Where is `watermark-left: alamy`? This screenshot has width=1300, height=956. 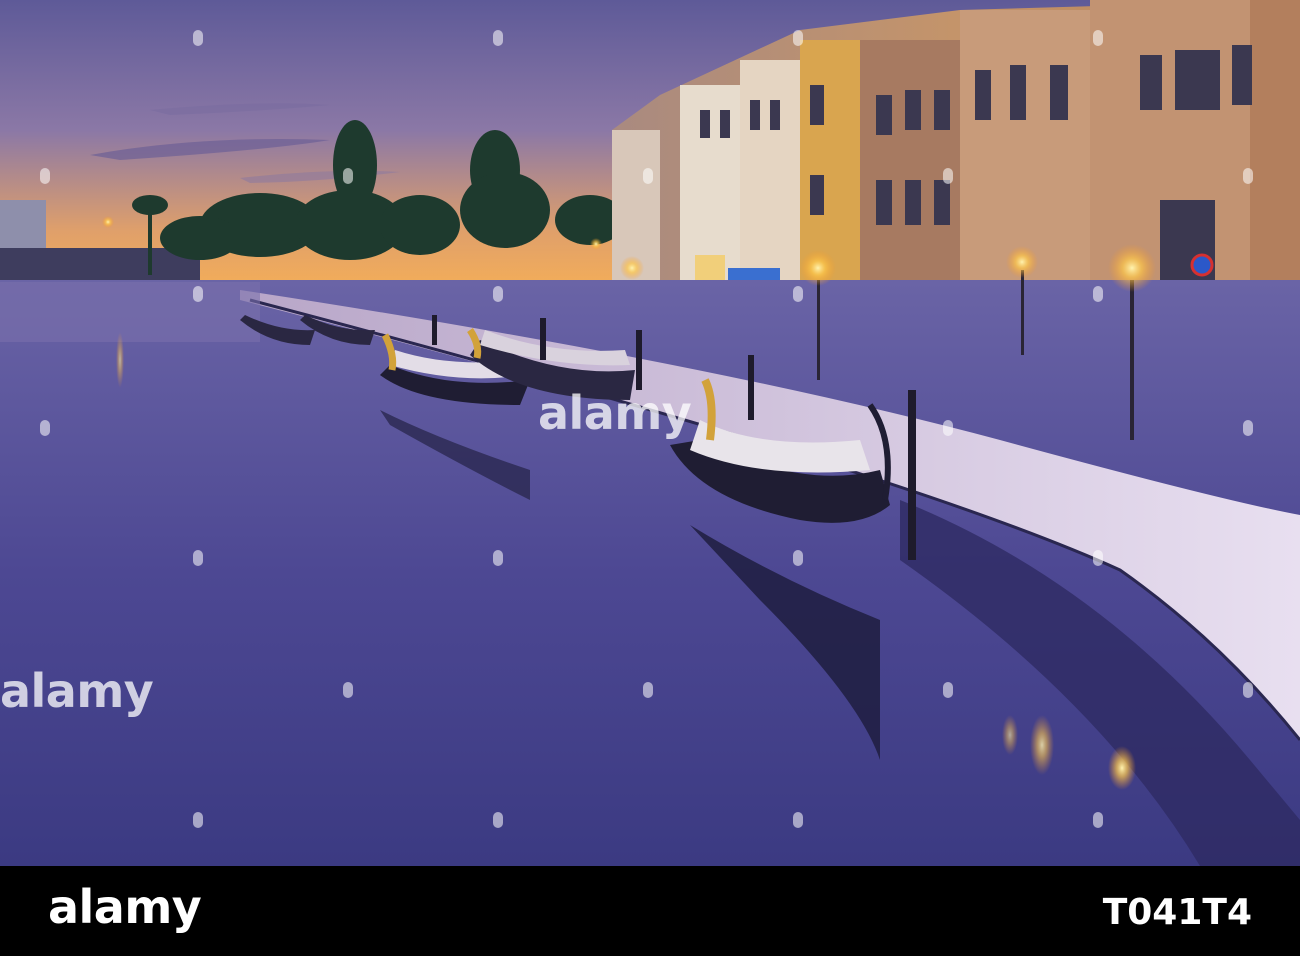
watermark-left: alamy is located at coordinates (77, 691).